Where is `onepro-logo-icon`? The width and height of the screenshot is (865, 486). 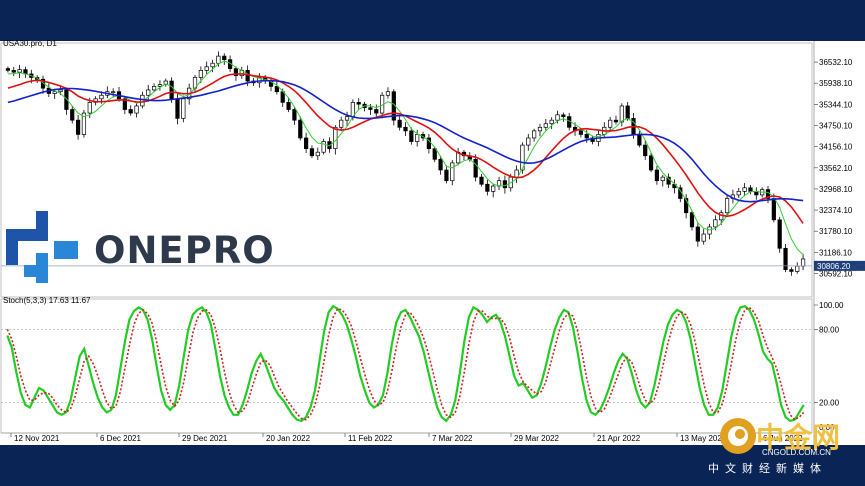
onepro-logo-icon is located at coordinates (42, 247).